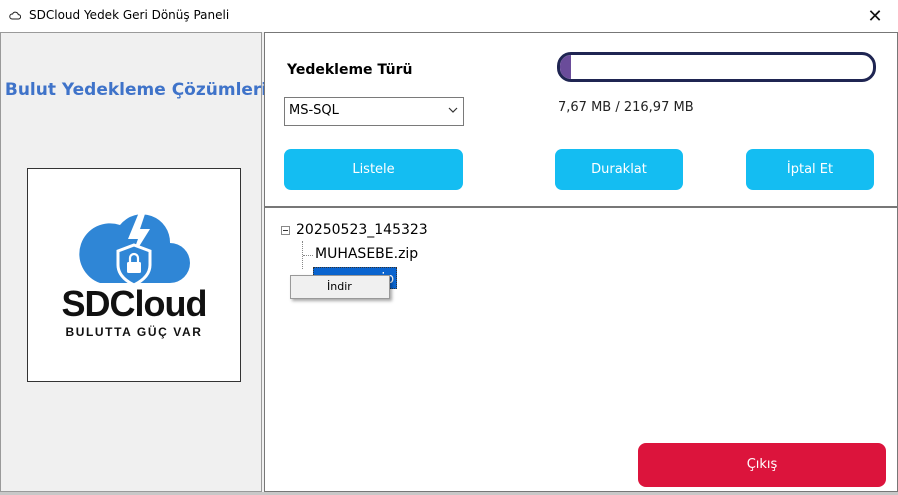 This screenshot has width=898, height=495. I want to click on title-bar: SDCloud Yedek Geri Dönüş Paneli ✕, so click(449, 16).